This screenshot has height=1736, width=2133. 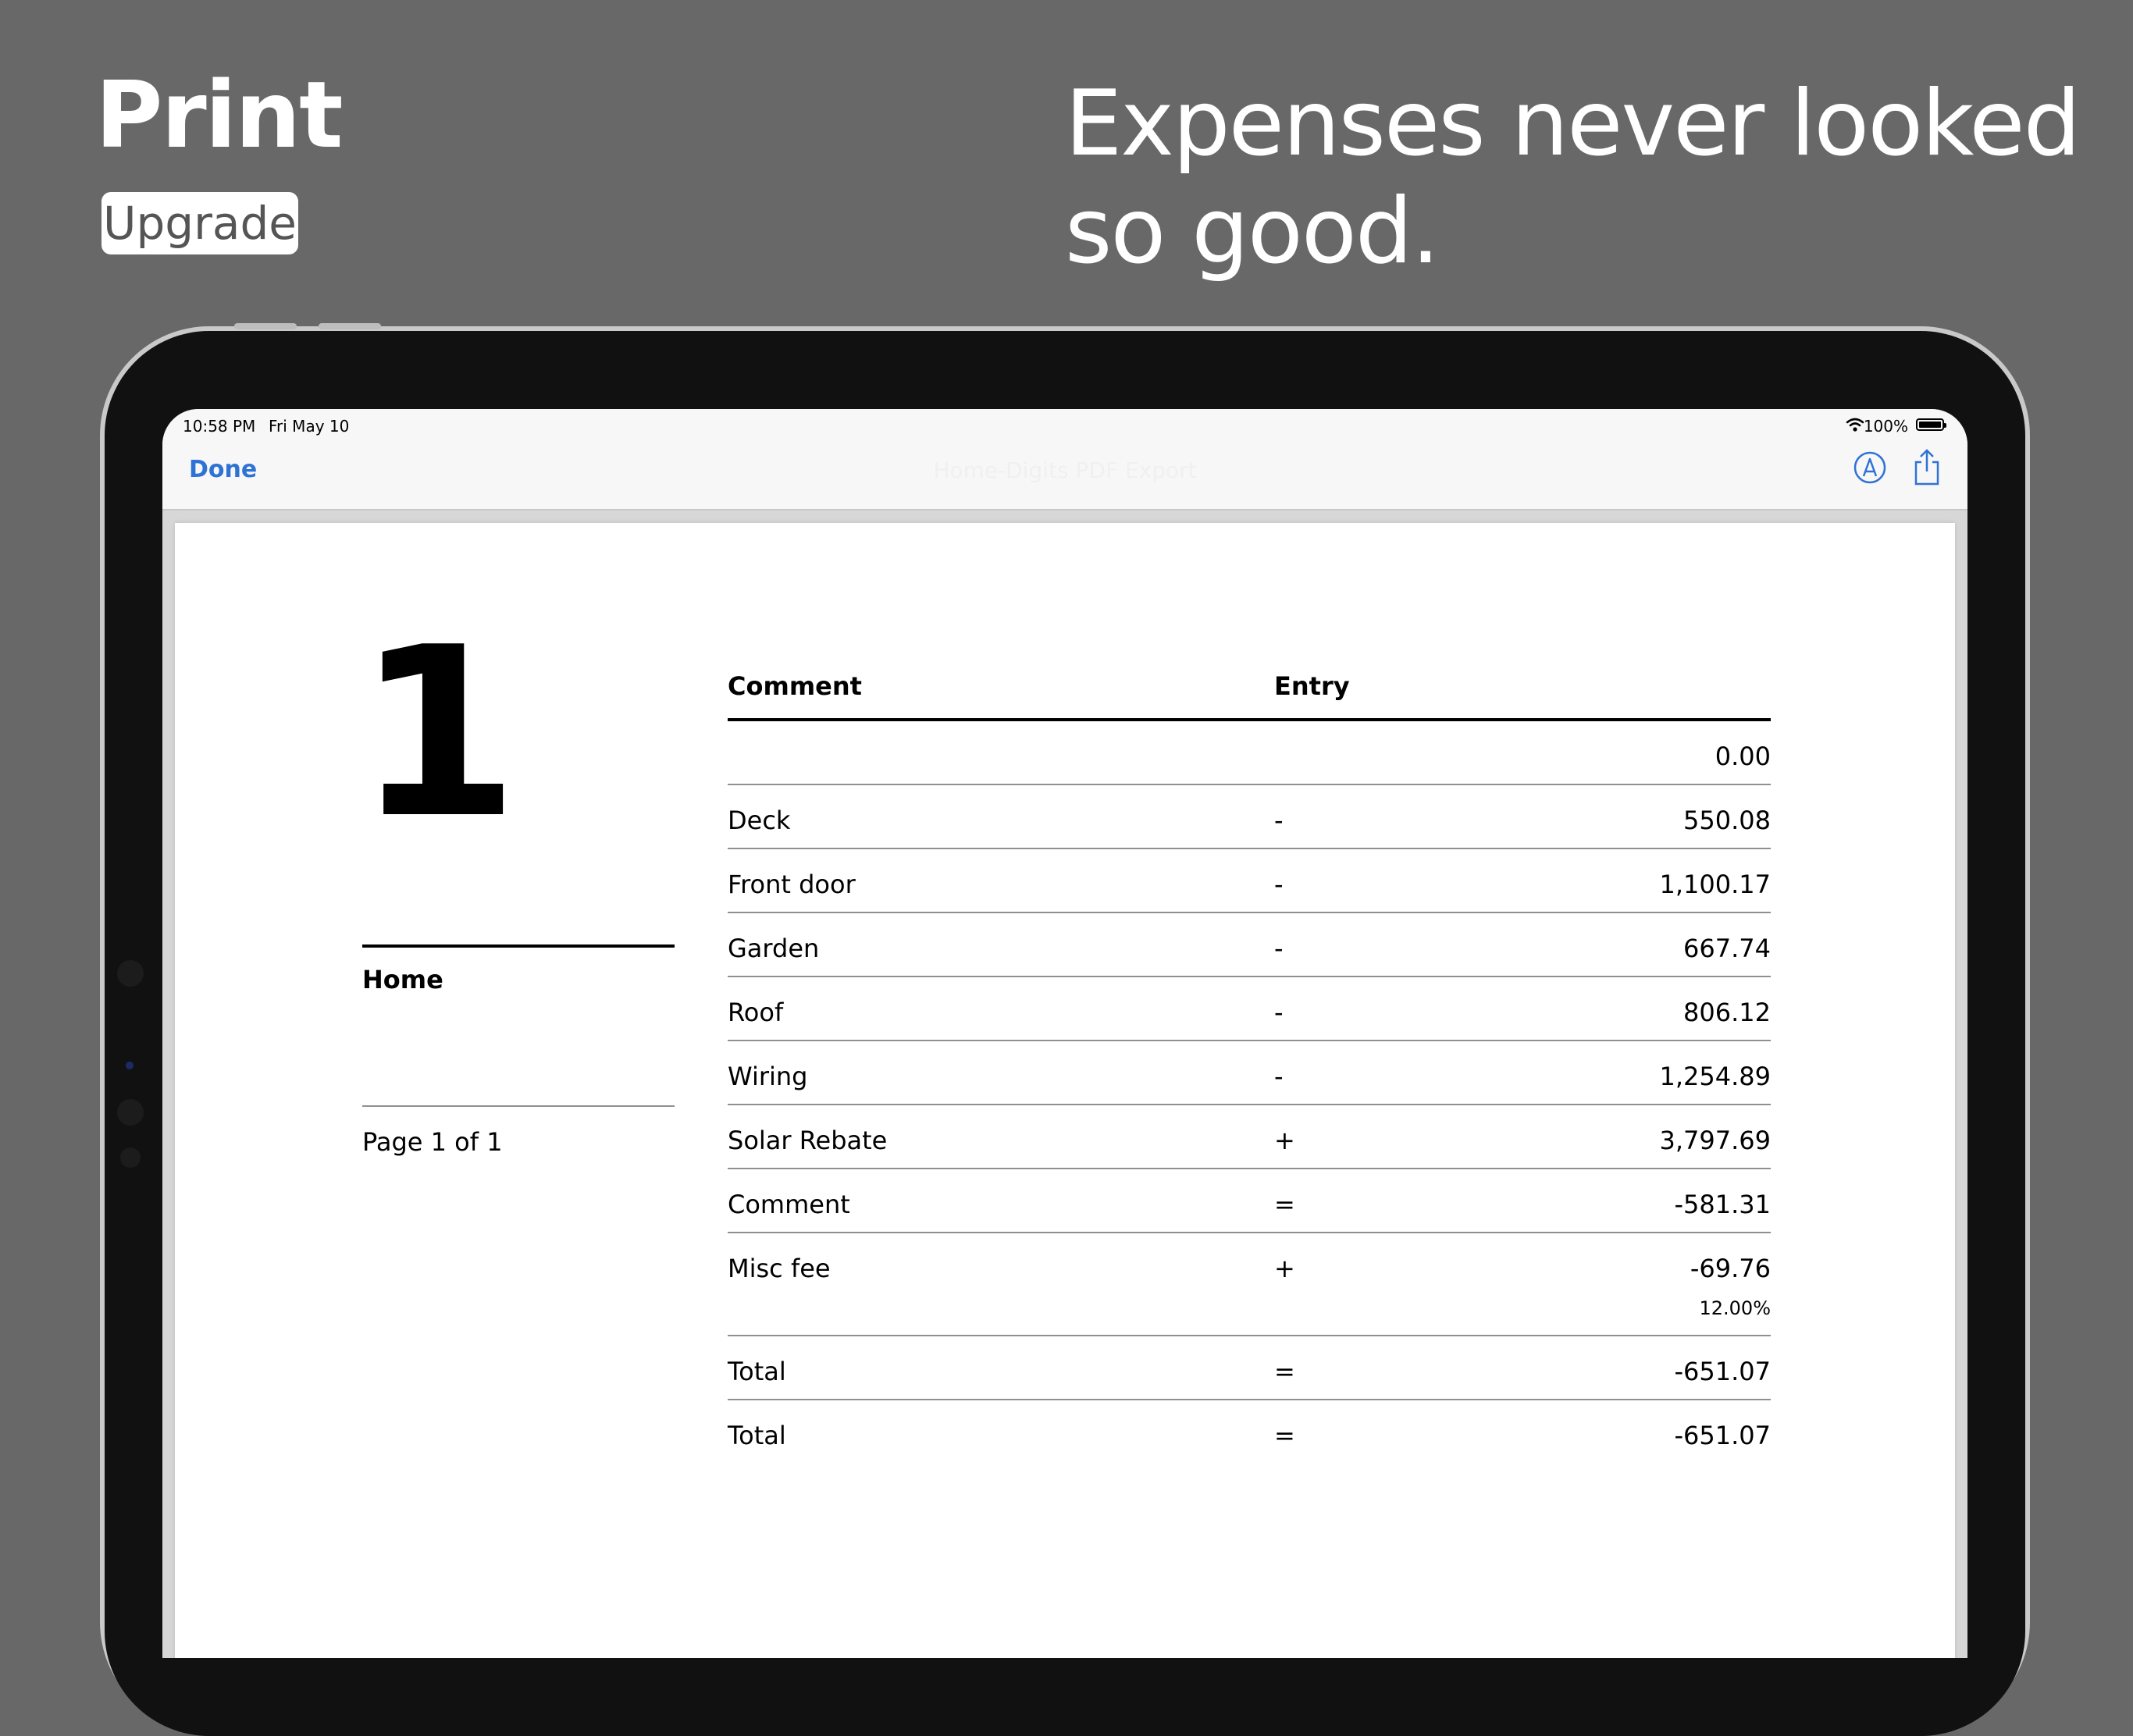 What do you see at coordinates (1312, 686) in the screenshot?
I see `column-header-entry: Entry` at bounding box center [1312, 686].